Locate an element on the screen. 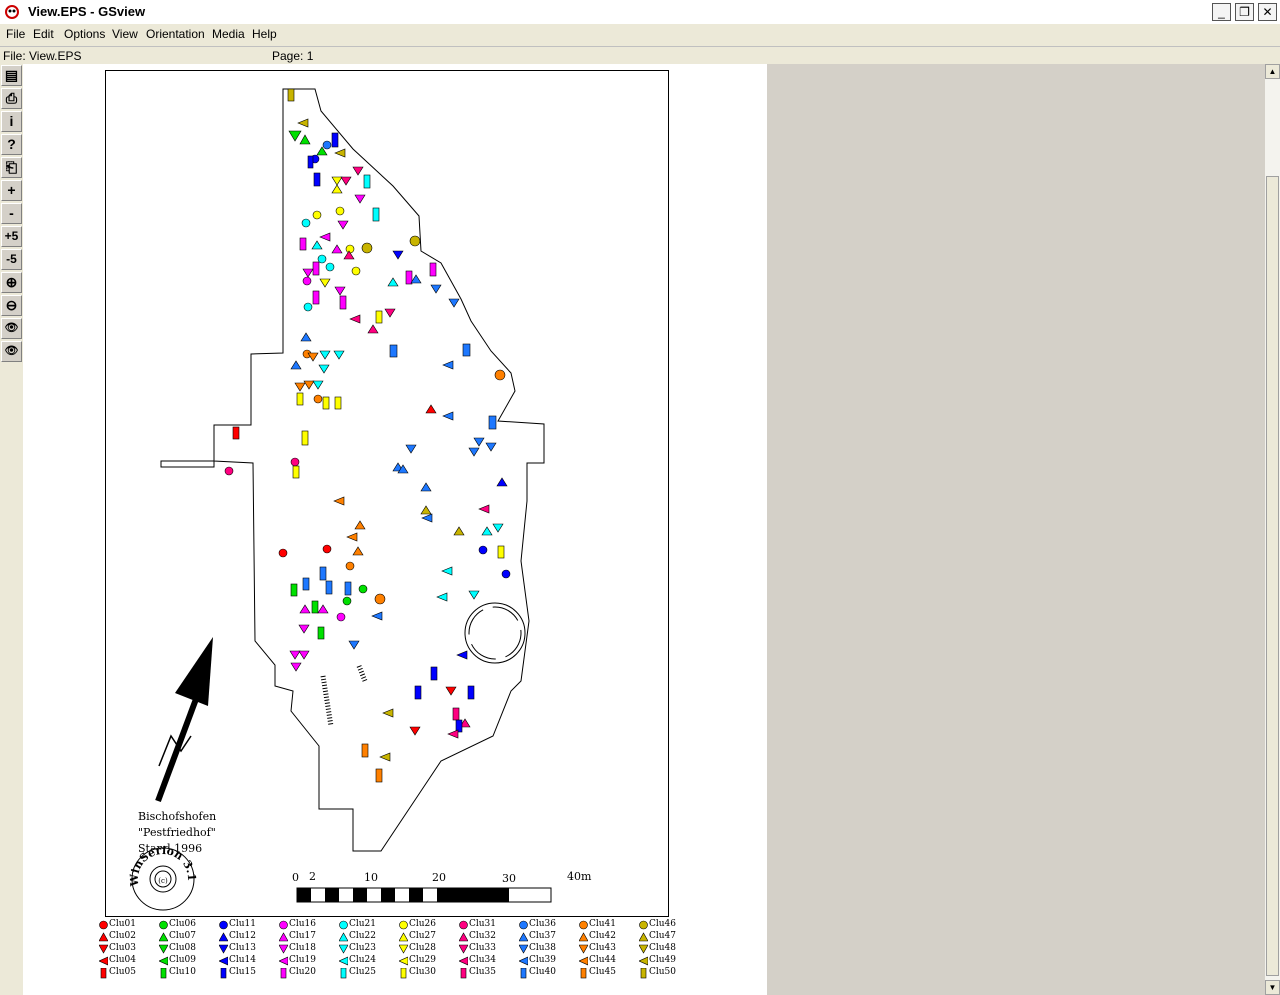 This screenshot has height=995, width=1280. legend-label: Clu11 is located at coordinates (243, 924).